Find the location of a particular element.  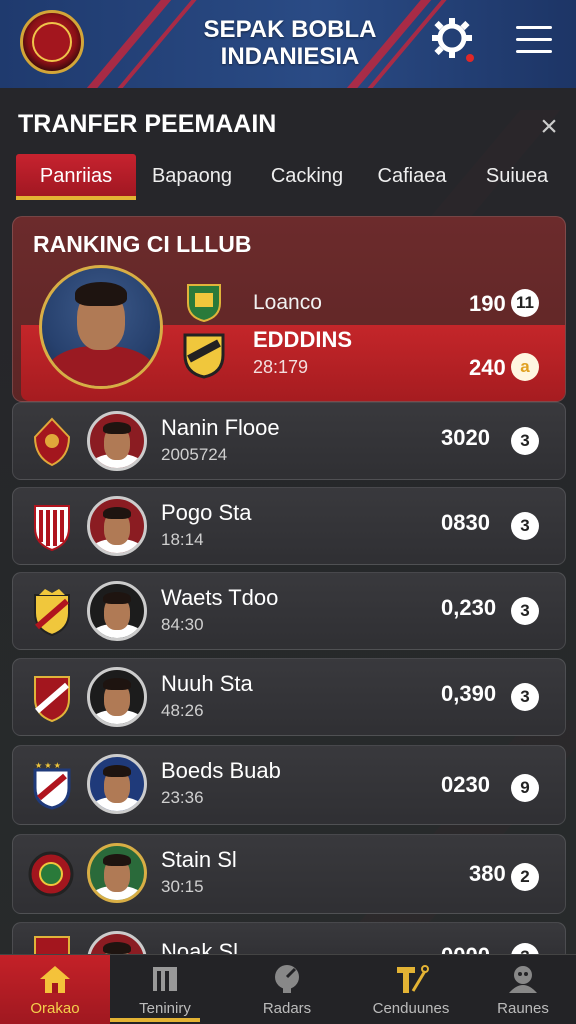

player-sub: 2005724 is located at coordinates (194, 454).